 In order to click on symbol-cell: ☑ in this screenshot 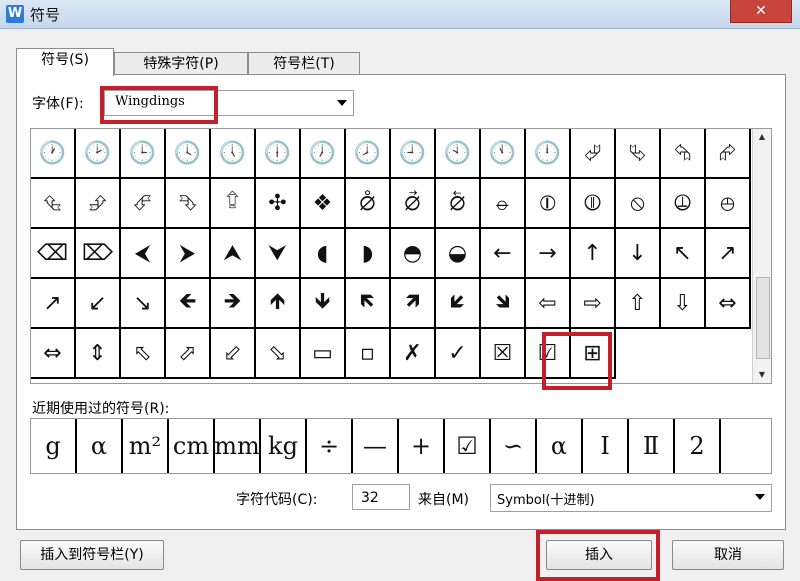, I will do `click(548, 354)`.